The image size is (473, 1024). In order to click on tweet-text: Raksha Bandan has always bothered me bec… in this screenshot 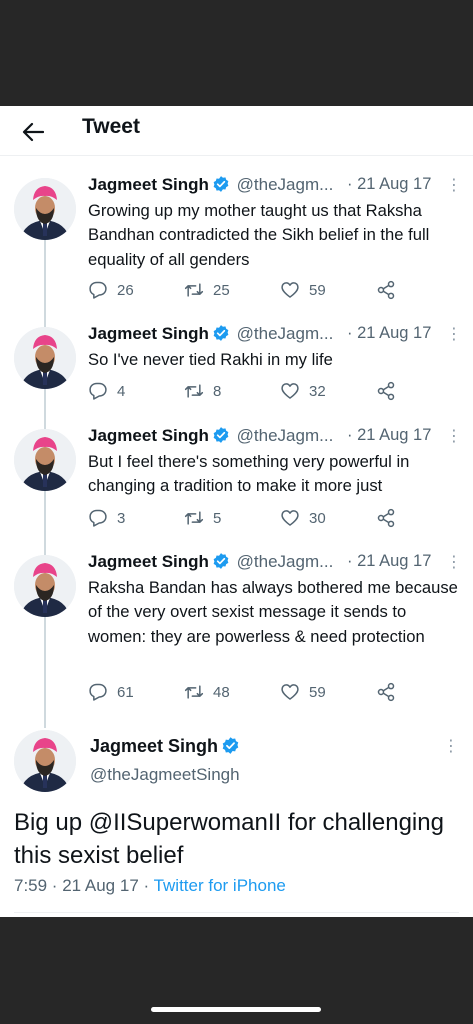, I will do `click(273, 612)`.